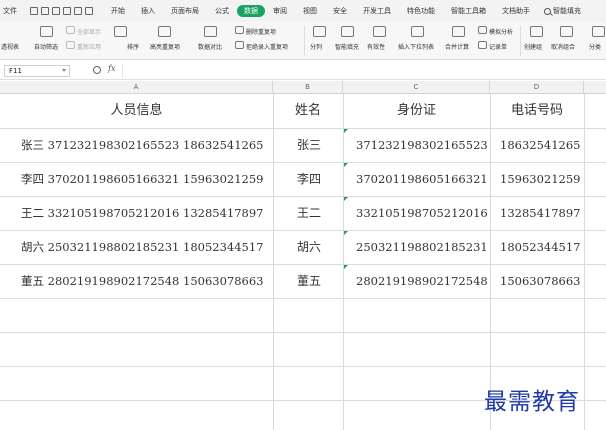 The height and width of the screenshot is (430, 606). What do you see at coordinates (536, 31) in the screenshot?
I see `create-group-icon` at bounding box center [536, 31].